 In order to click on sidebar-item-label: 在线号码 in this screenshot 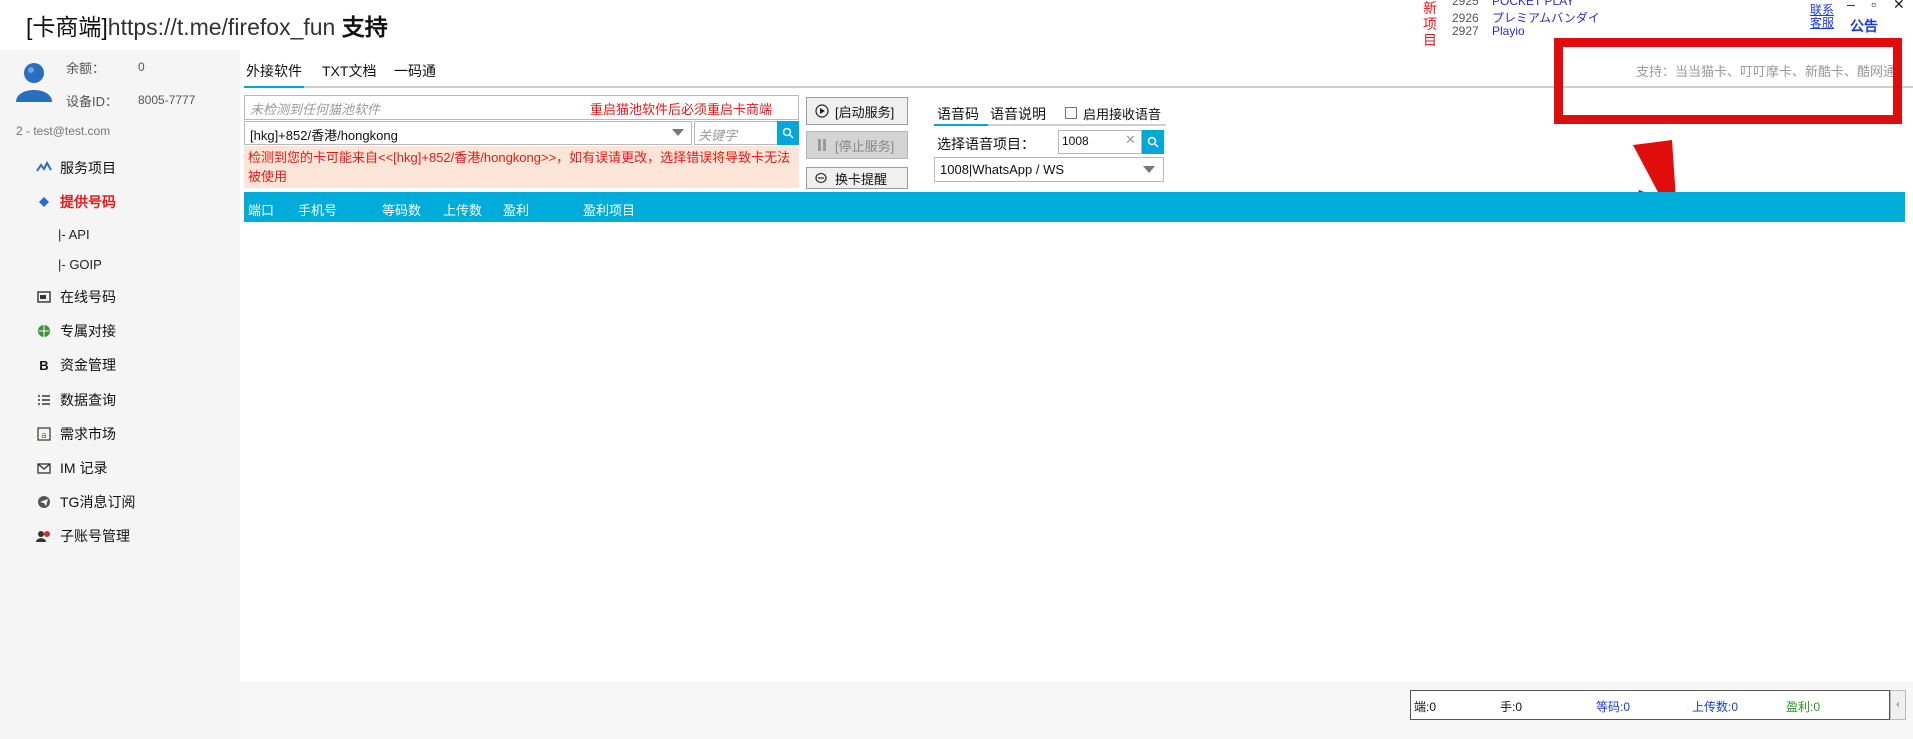, I will do `click(88, 297)`.